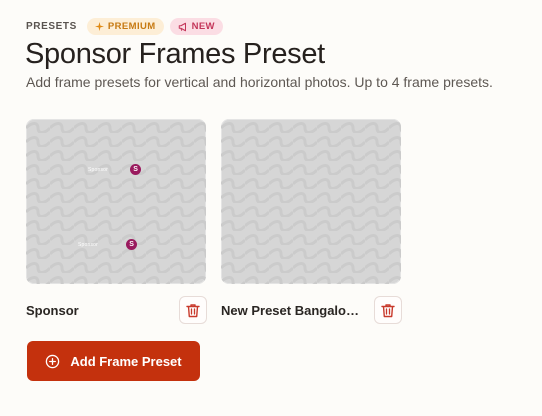 This screenshot has width=542, height=416. I want to click on preset-name: Sponsor, so click(52, 310).